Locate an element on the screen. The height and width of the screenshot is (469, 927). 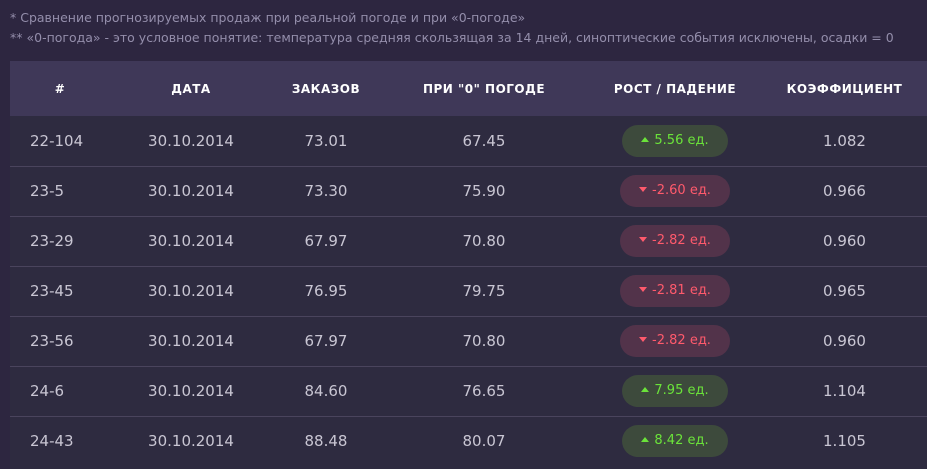
cell-coefficient: 1.082 is located at coordinates (844, 140).